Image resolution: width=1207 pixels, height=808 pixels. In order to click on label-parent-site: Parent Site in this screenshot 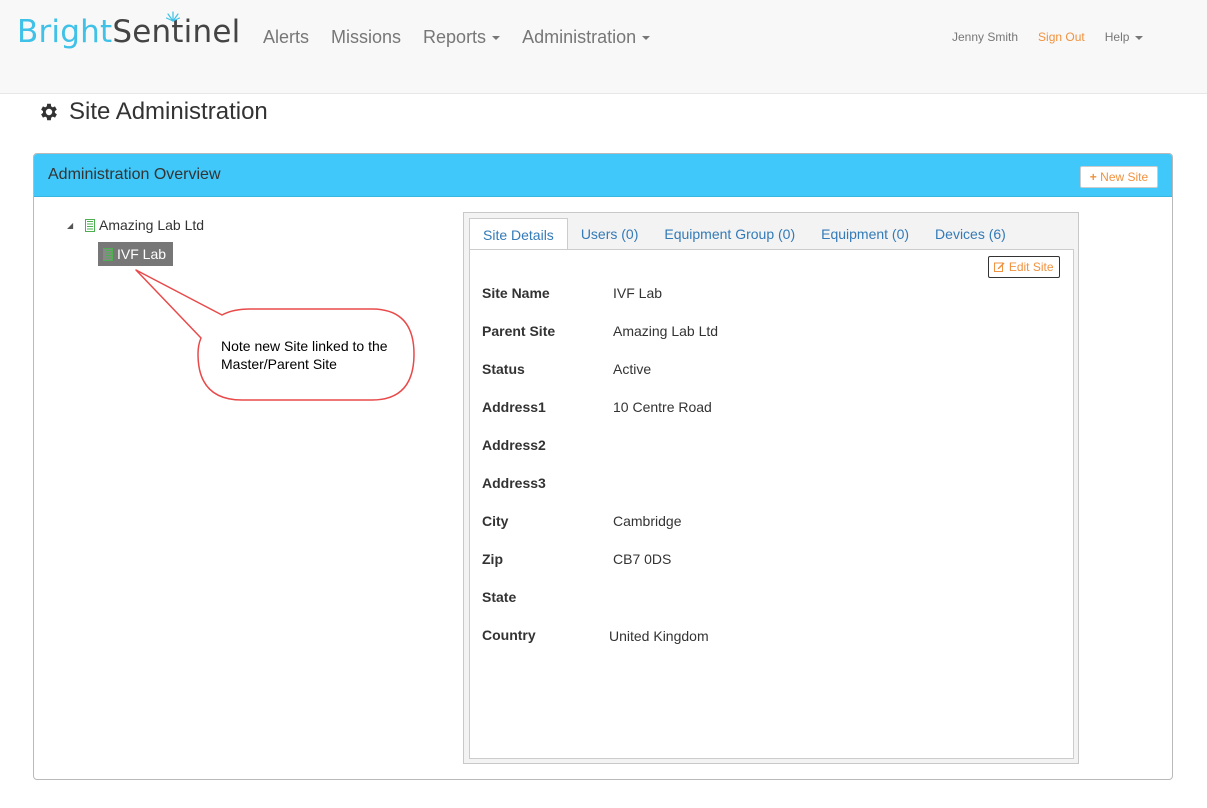, I will do `click(519, 331)`.